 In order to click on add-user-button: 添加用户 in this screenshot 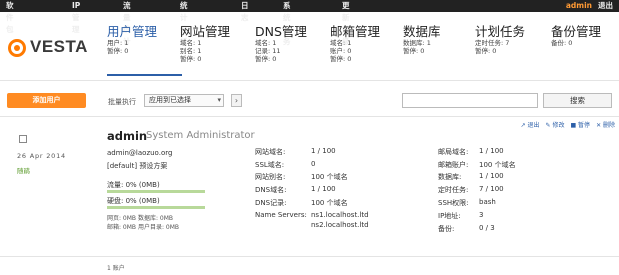, I will do `click(46, 100)`.